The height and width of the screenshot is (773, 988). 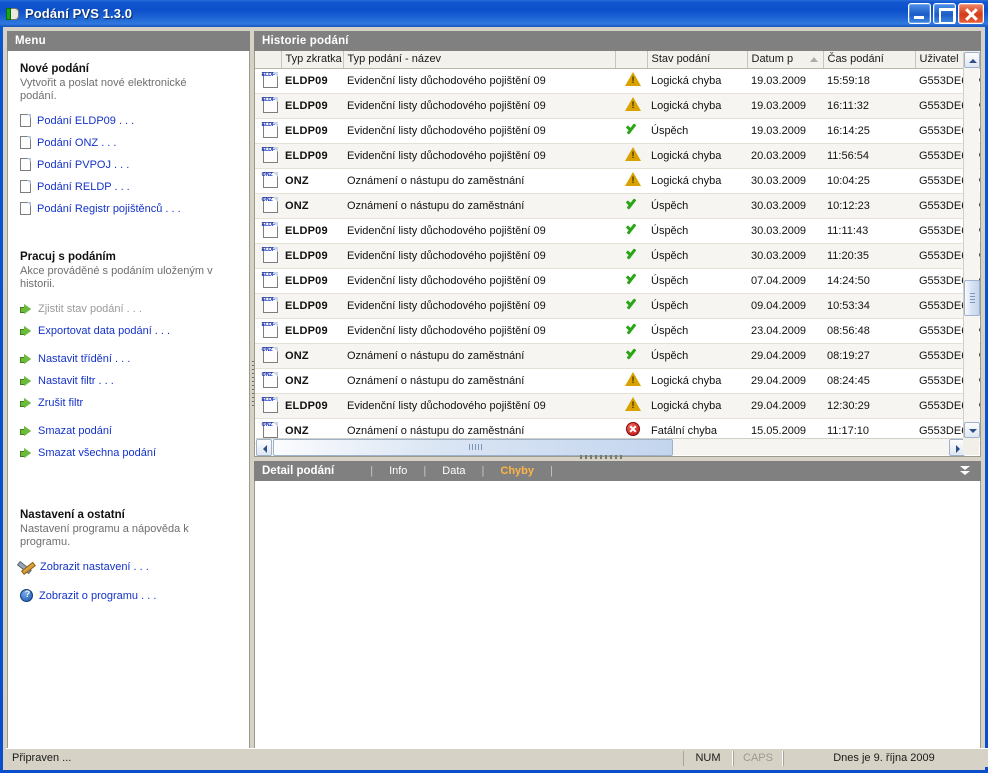 I want to click on sidebar-item-smazat-vsechna-podani: Smazat všechna podání, so click(x=129, y=452).